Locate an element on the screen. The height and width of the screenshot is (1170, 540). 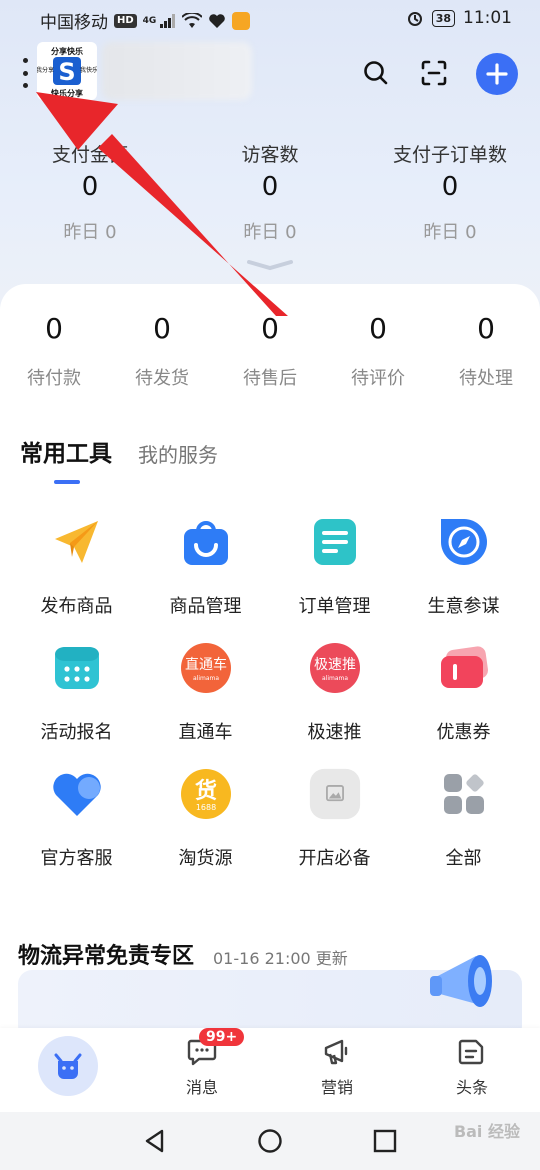
tool-label: 淘货源 is located at coordinates (205, 858).